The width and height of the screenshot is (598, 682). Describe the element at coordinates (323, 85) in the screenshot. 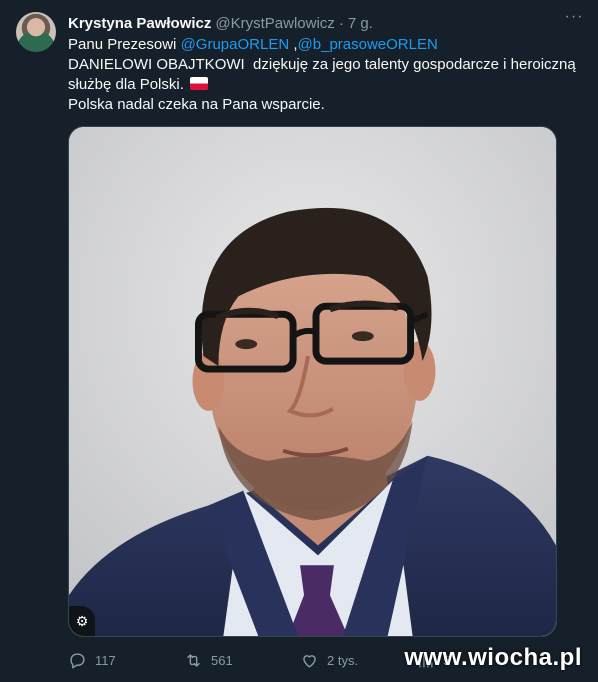

I see `text-line-3: służbę dla Polski.` at that location.